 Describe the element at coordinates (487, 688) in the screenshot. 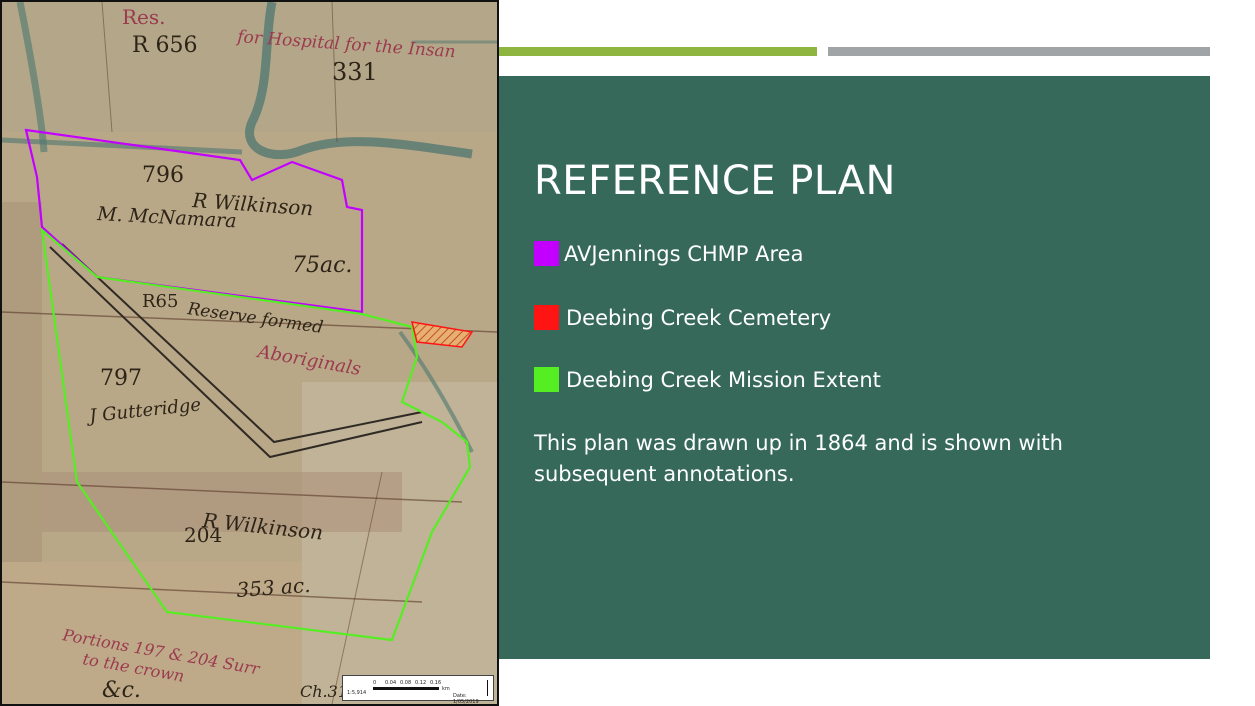

I see `north-arrow-icon` at that location.